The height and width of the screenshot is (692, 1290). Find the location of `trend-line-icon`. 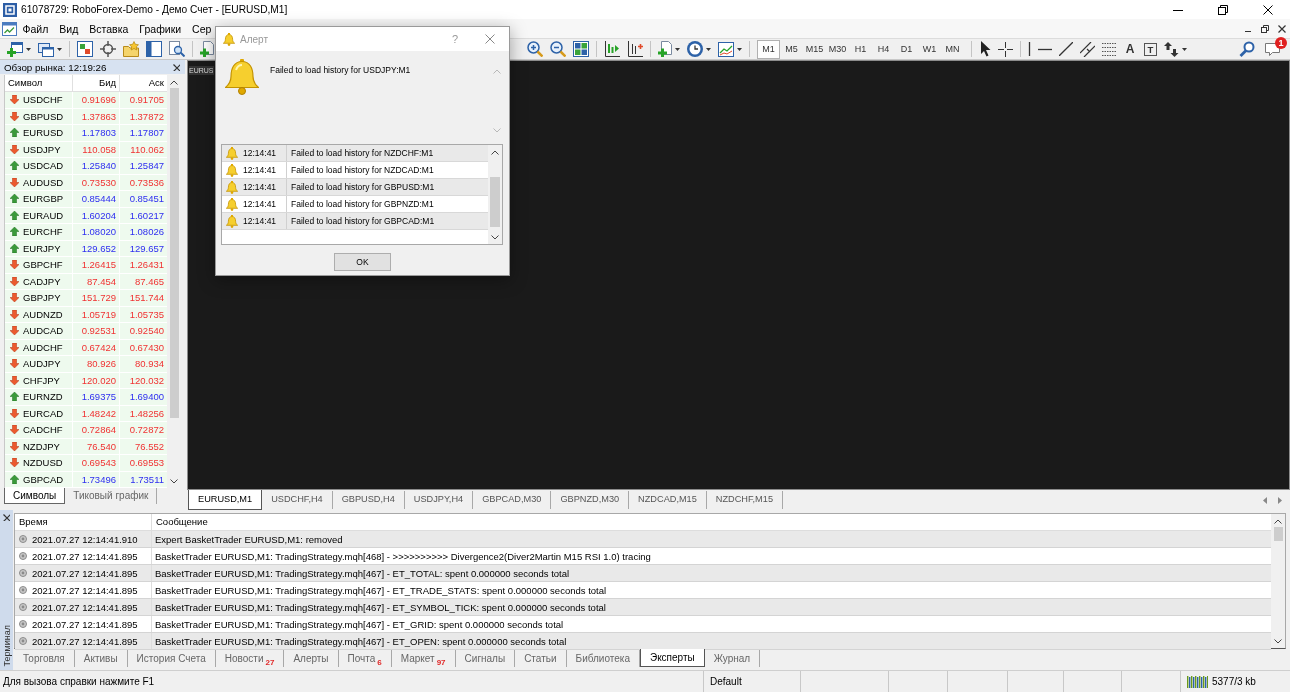

trend-line-icon is located at coordinates (1066, 49).